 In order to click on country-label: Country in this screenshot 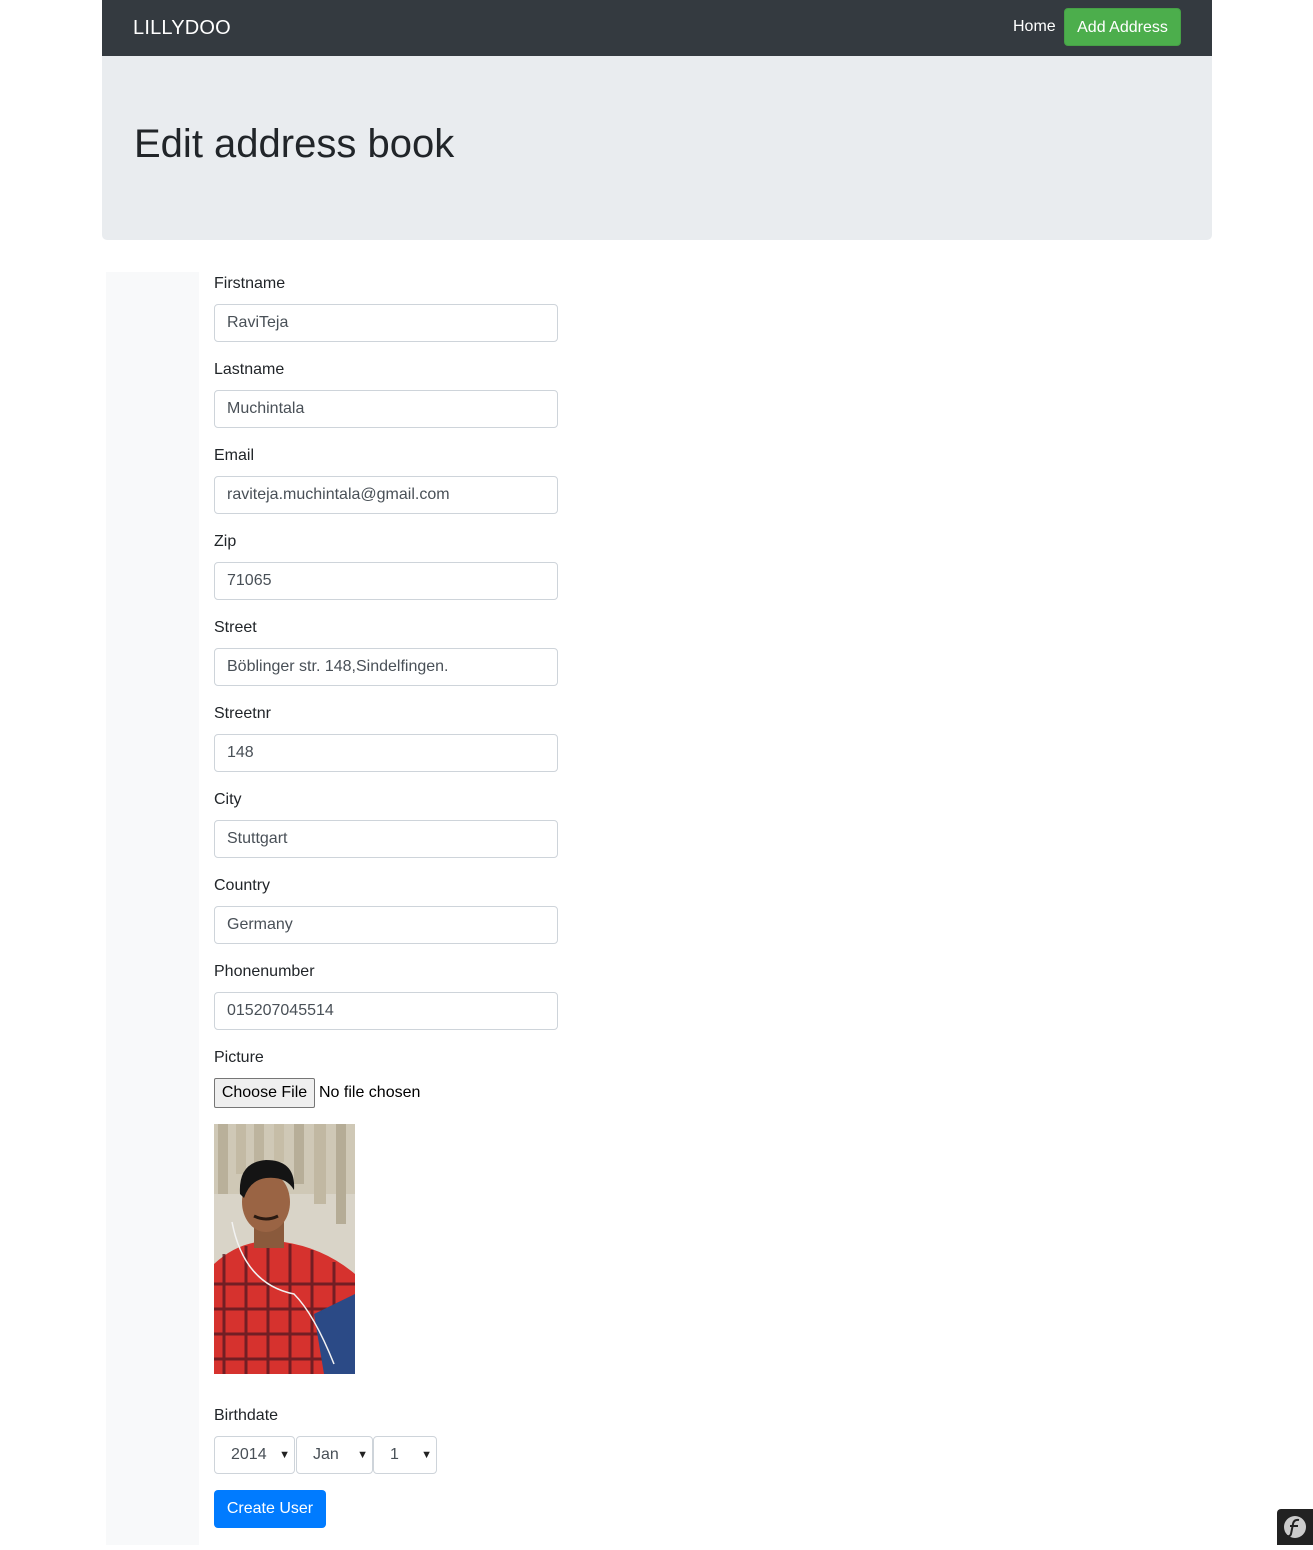, I will do `click(242, 885)`.